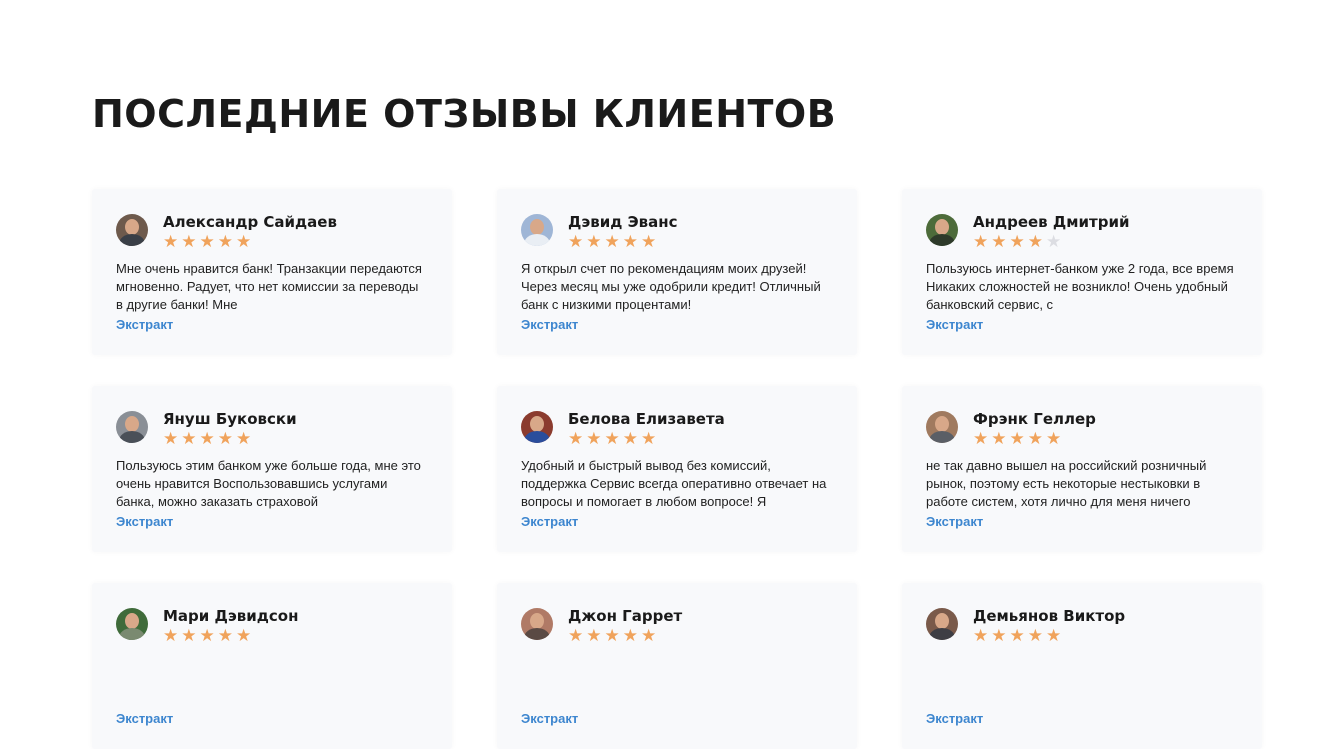 The width and height of the screenshot is (1331, 749). I want to click on review-meta: Демьянов Виктор ★ ★ ★ ★ ★, so click(1049, 626).